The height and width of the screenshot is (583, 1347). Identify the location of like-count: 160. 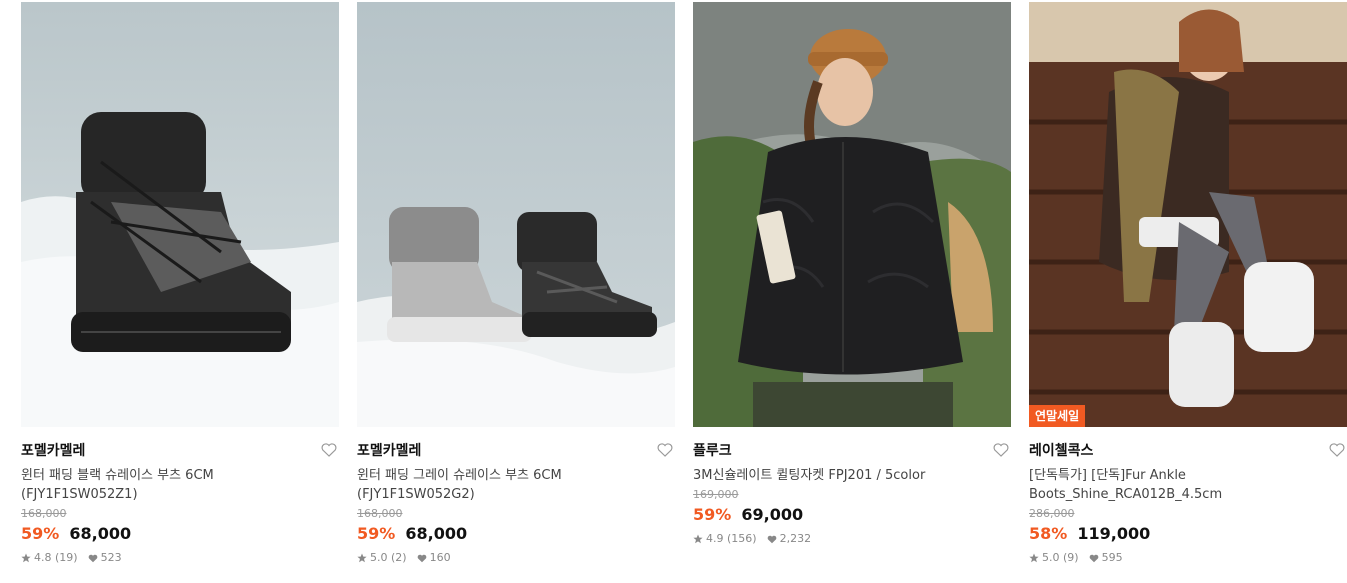
(440, 557).